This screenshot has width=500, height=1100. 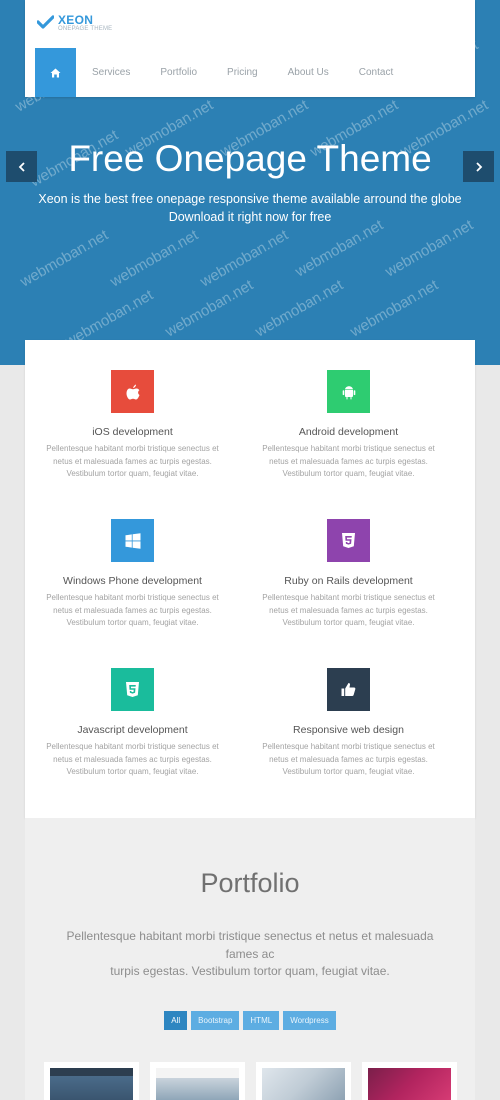 What do you see at coordinates (348, 432) in the screenshot?
I see `service-title: Android development` at bounding box center [348, 432].